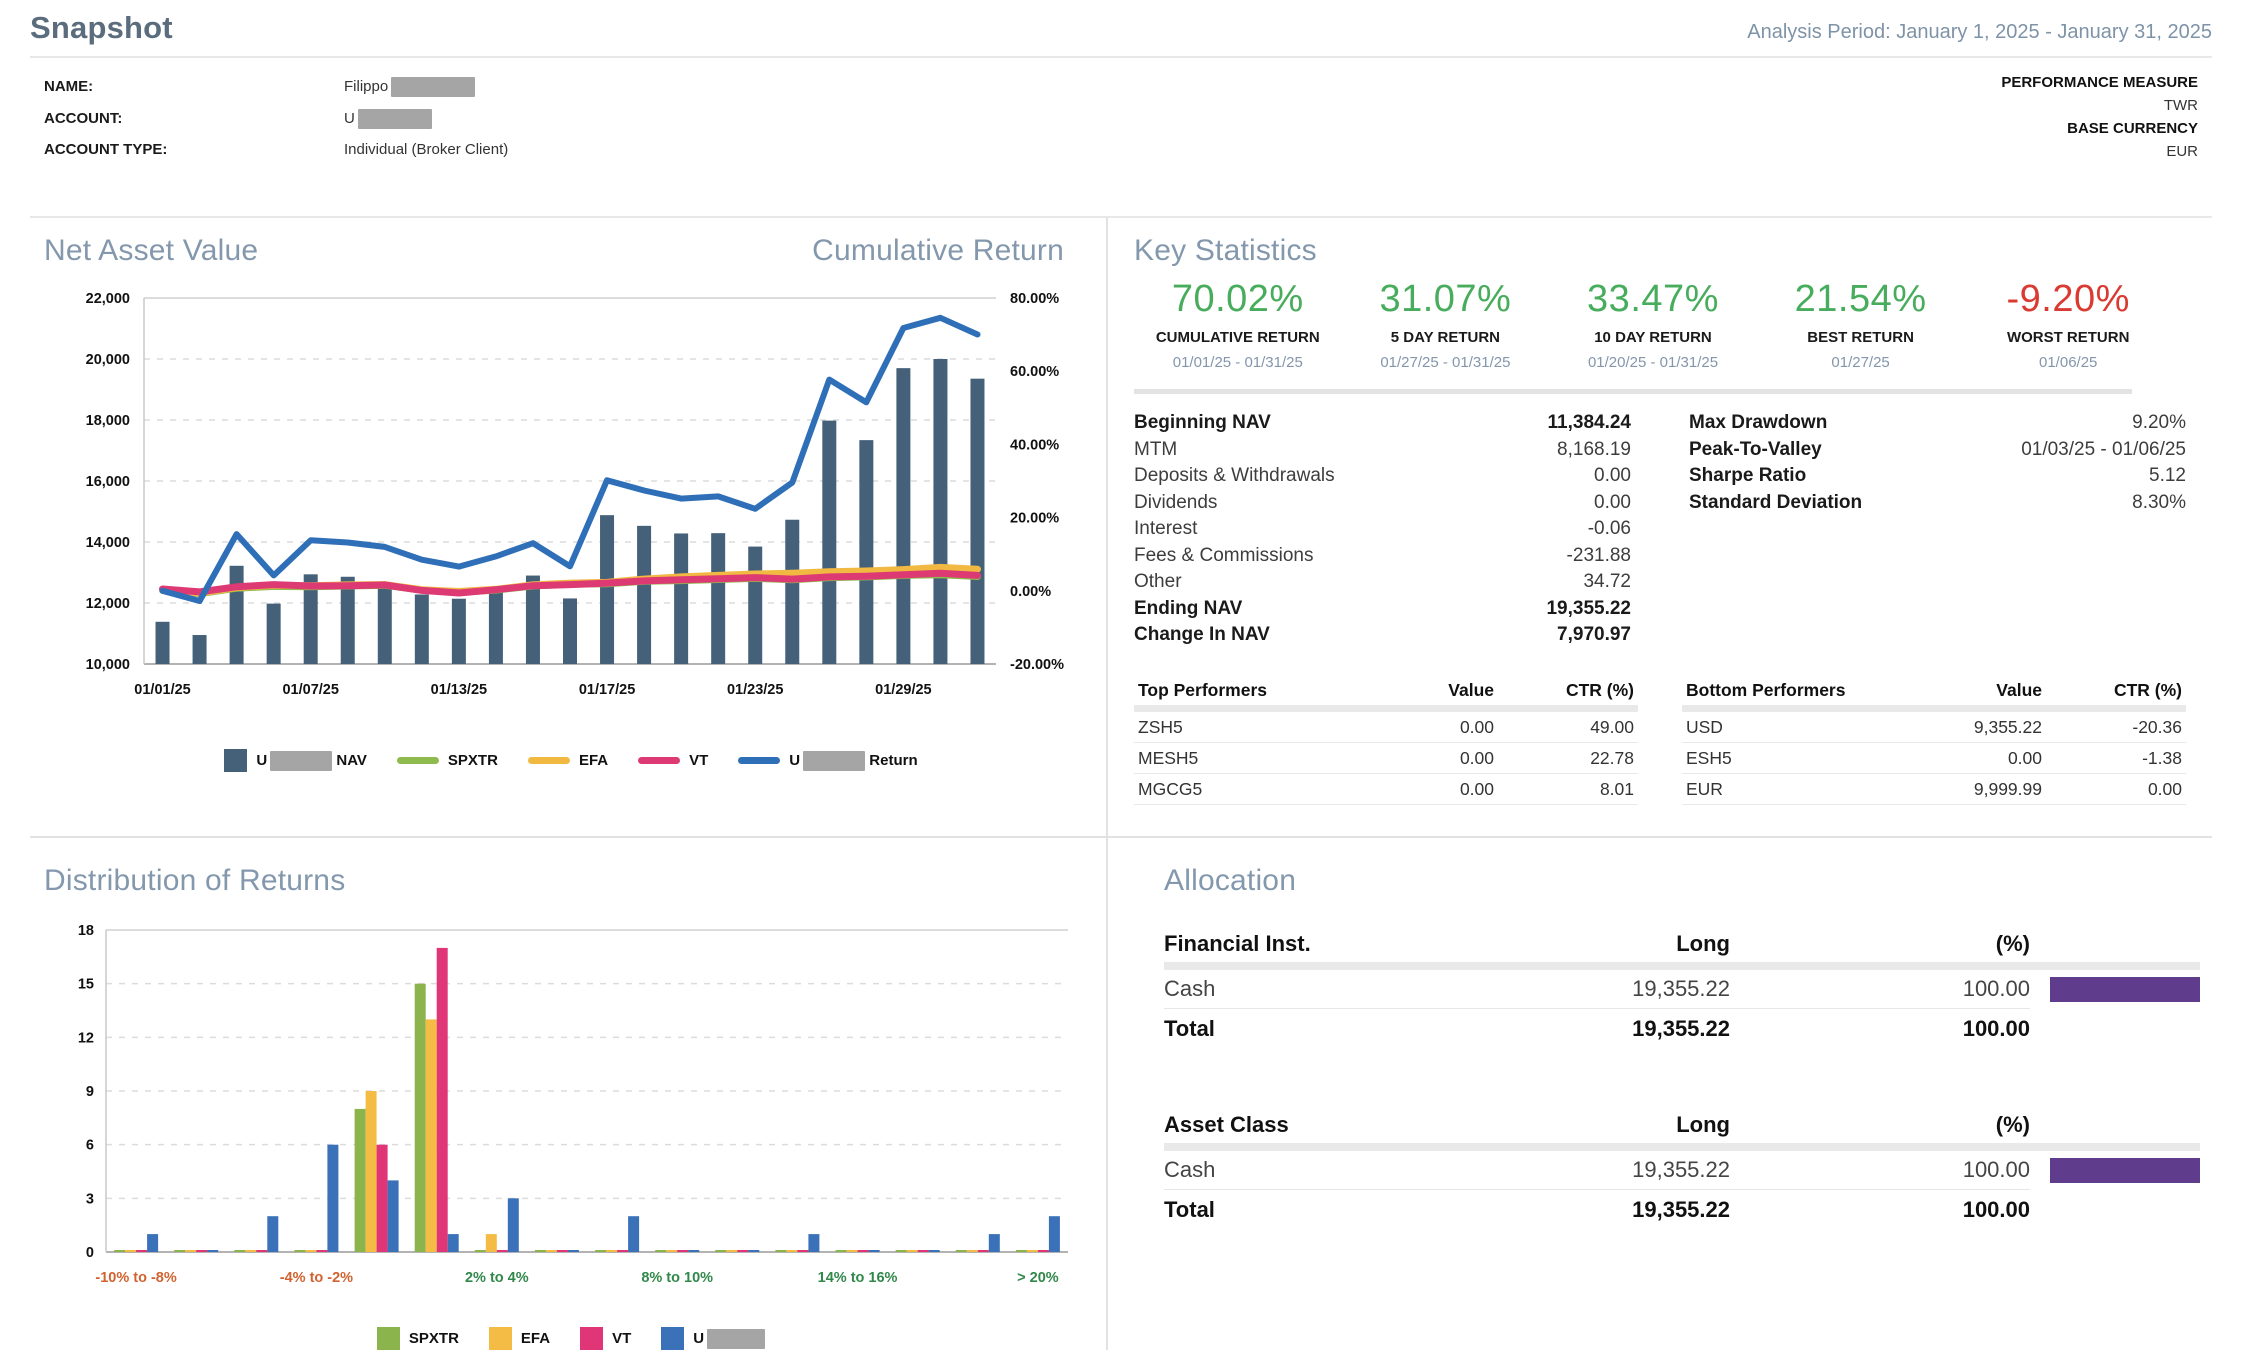 The width and height of the screenshot is (2242, 1357). I want to click on highlight-value: 21.54%, so click(1860, 299).